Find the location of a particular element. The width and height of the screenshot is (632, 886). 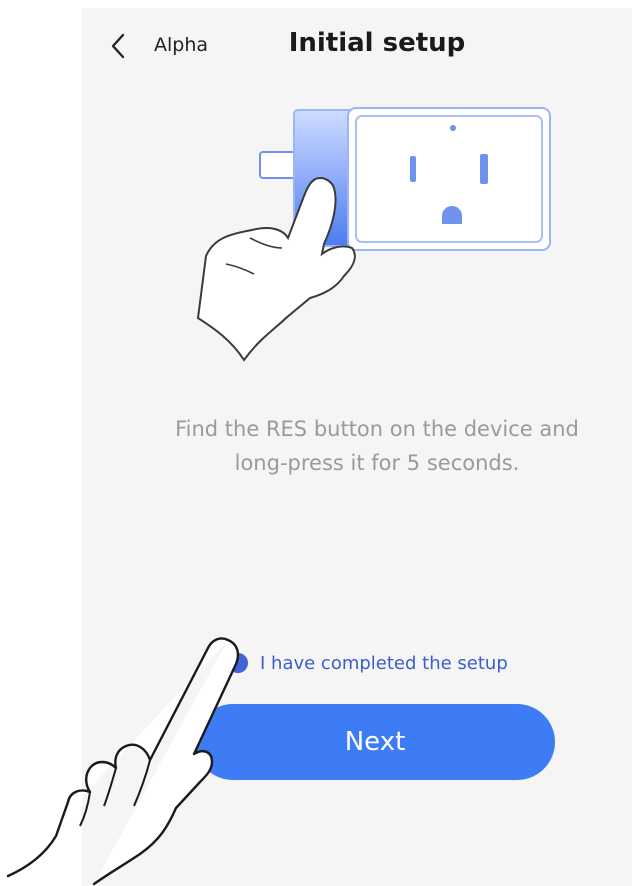

instruction-line-2: long-press it for 5 seconds. is located at coordinates (377, 463).